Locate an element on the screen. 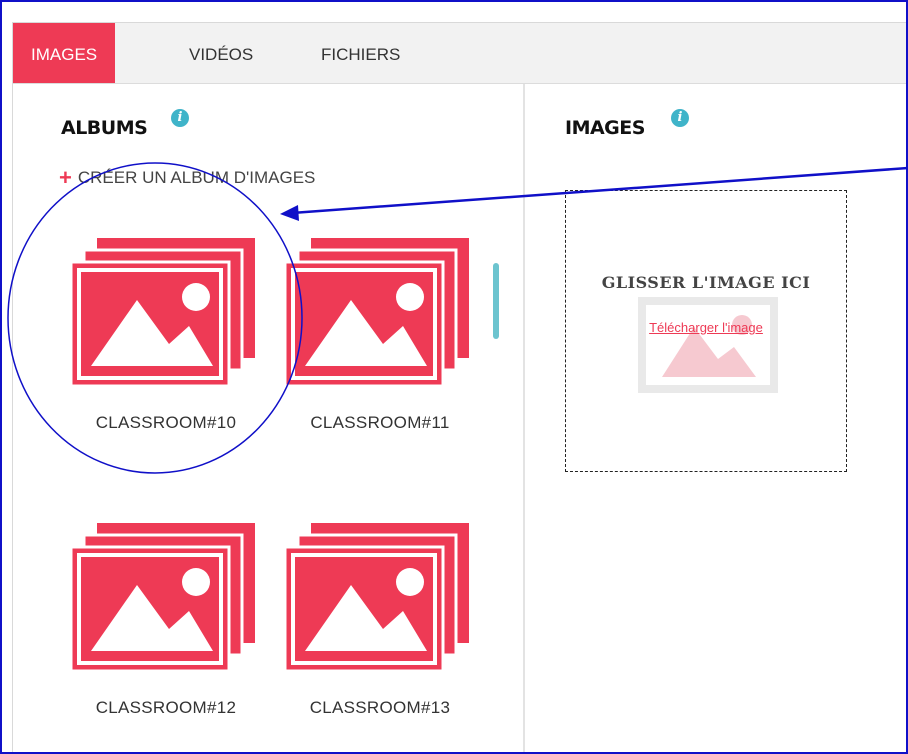 This screenshot has width=908, height=754. create-album-button: + CRÉER UN ALBUM D'IMAGES is located at coordinates (187, 178).